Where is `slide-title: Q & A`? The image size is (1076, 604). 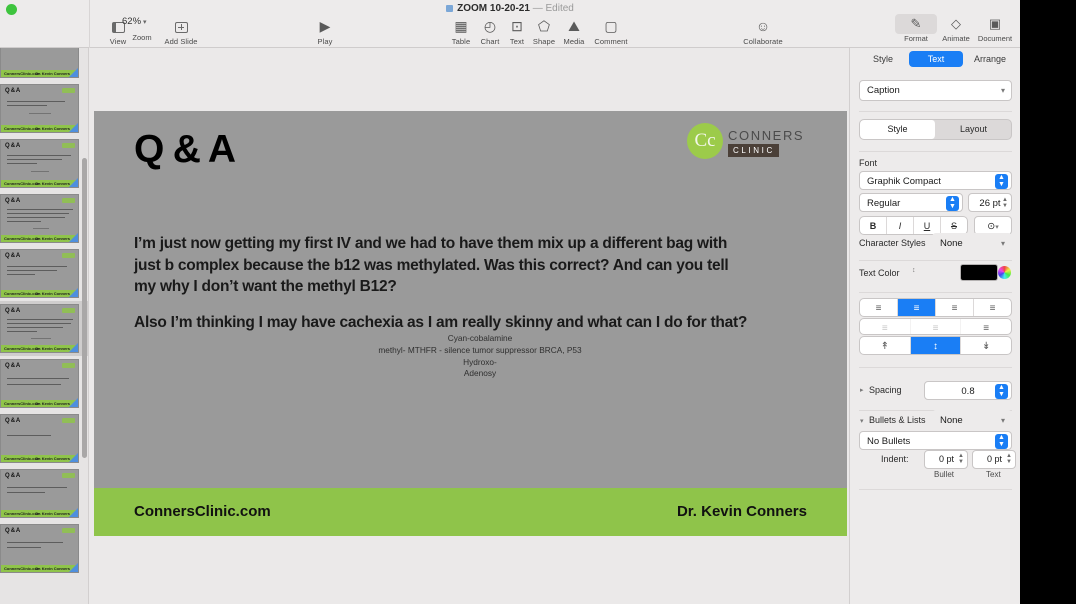
slide-title: Q & A is located at coordinates (185, 150).